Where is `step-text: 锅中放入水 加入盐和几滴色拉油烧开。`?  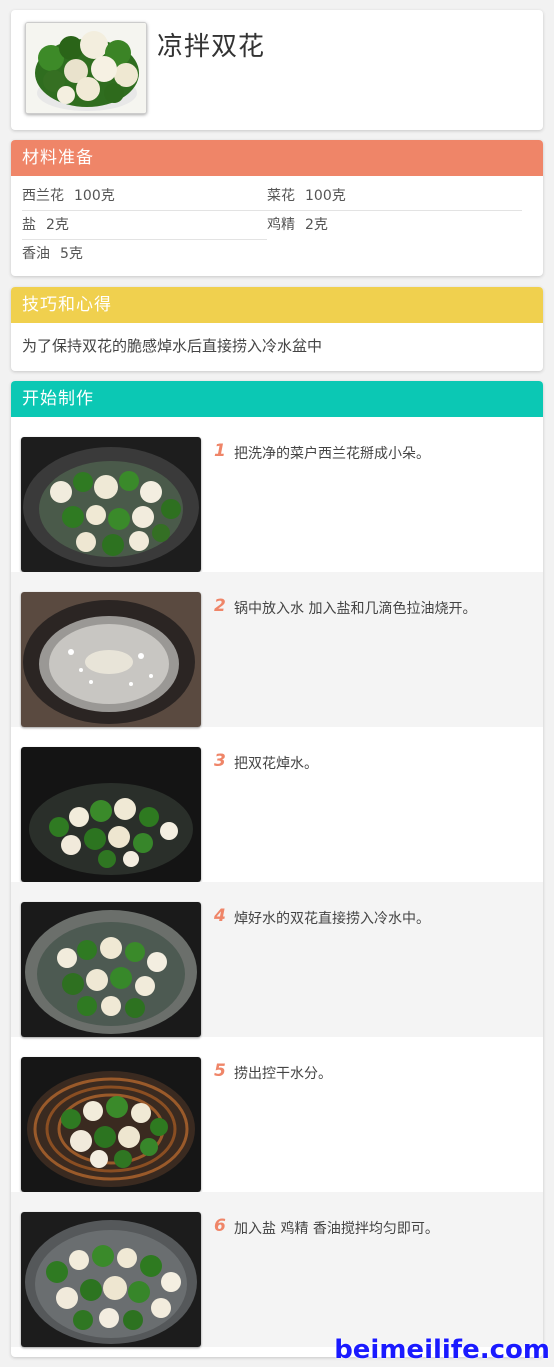 step-text: 锅中放入水 加入盐和几滴色拉油烧开。 is located at coordinates (355, 609).